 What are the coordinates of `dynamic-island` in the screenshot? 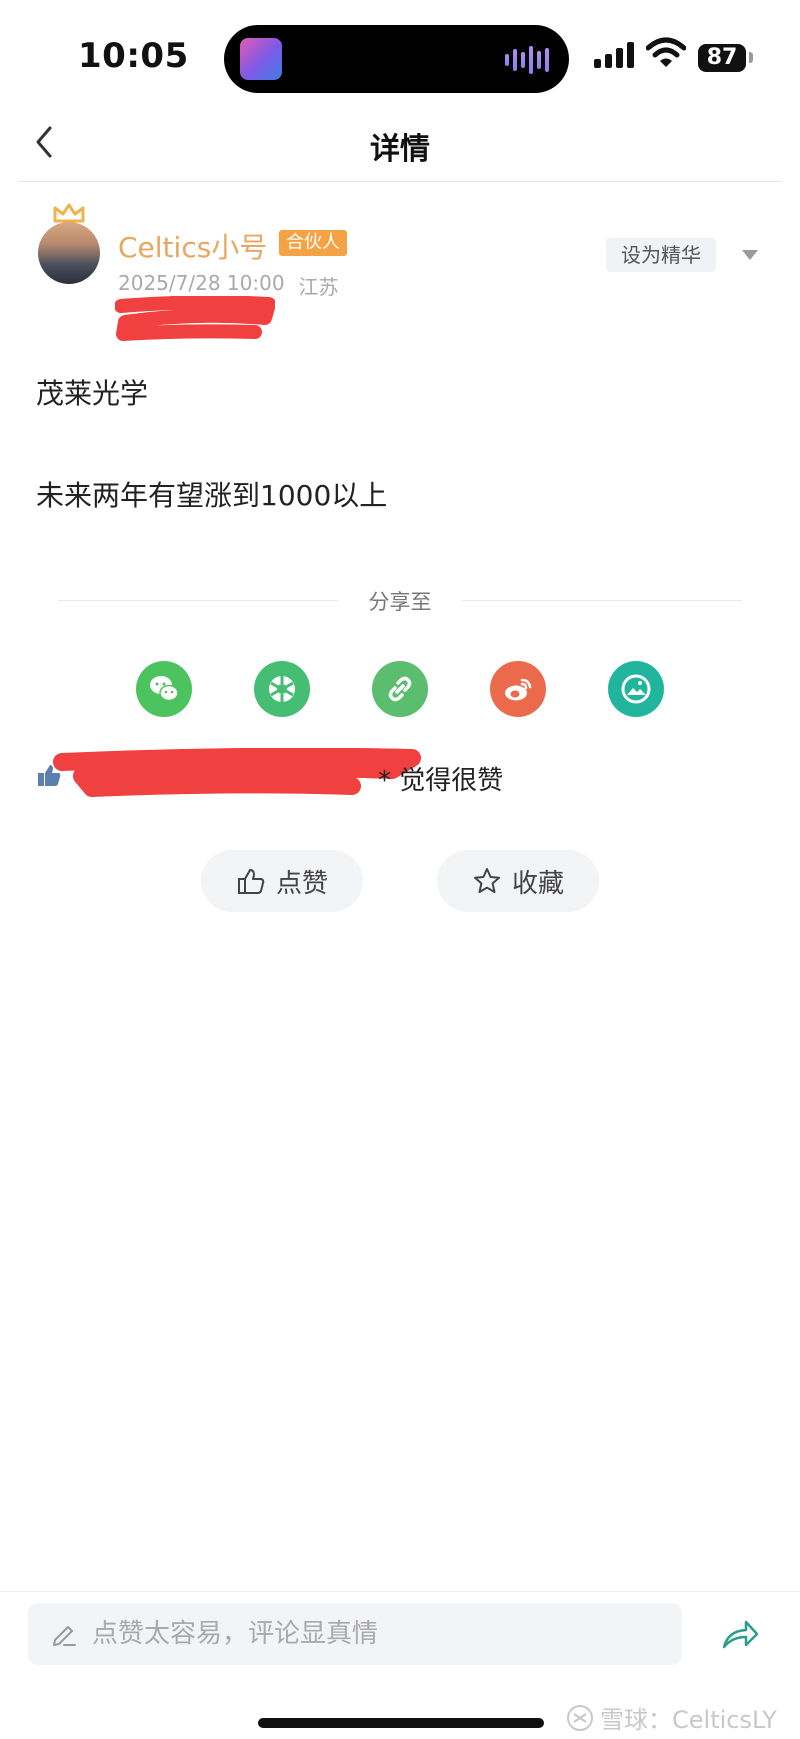 It's located at (396, 59).